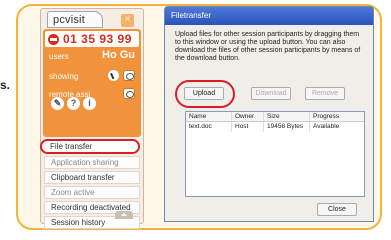  Describe the element at coordinates (64, 76) in the screenshot. I see `showing-label: showing` at that location.